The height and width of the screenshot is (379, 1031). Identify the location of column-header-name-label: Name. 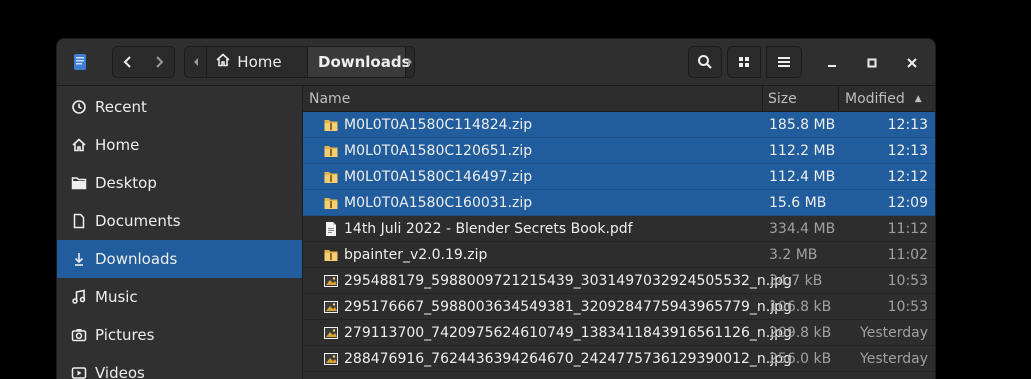
(330, 98).